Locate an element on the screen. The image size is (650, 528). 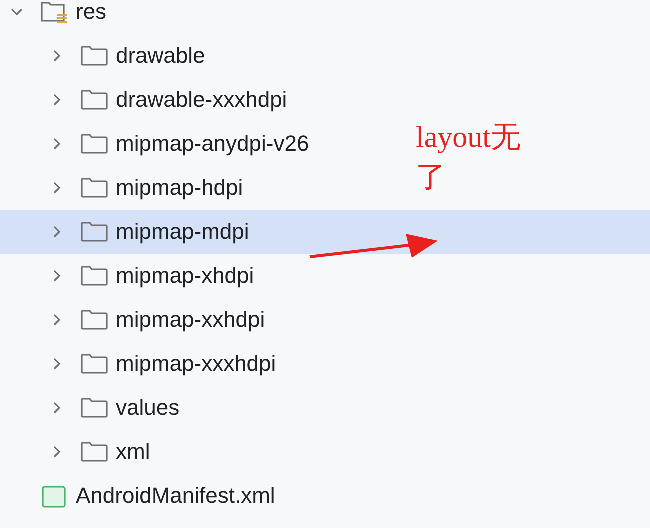
item-label: mipmap-xhdpi is located at coordinates (185, 276).